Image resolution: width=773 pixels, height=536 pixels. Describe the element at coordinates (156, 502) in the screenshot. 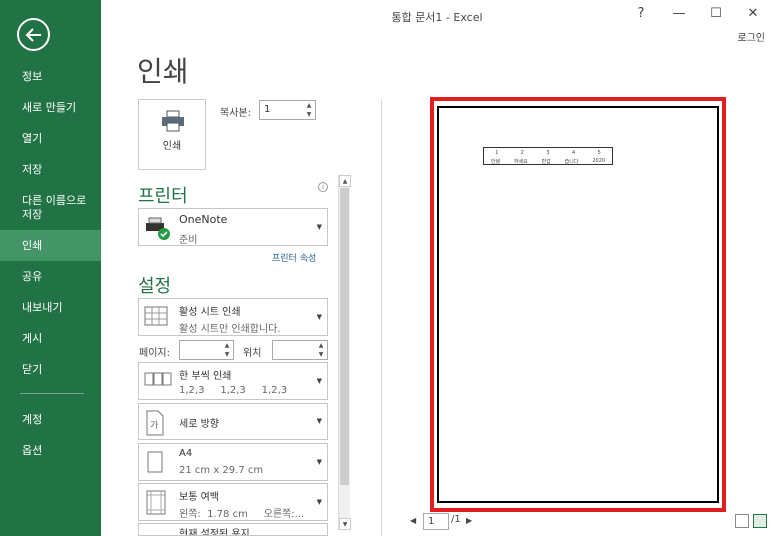

I see `margins-icon` at that location.